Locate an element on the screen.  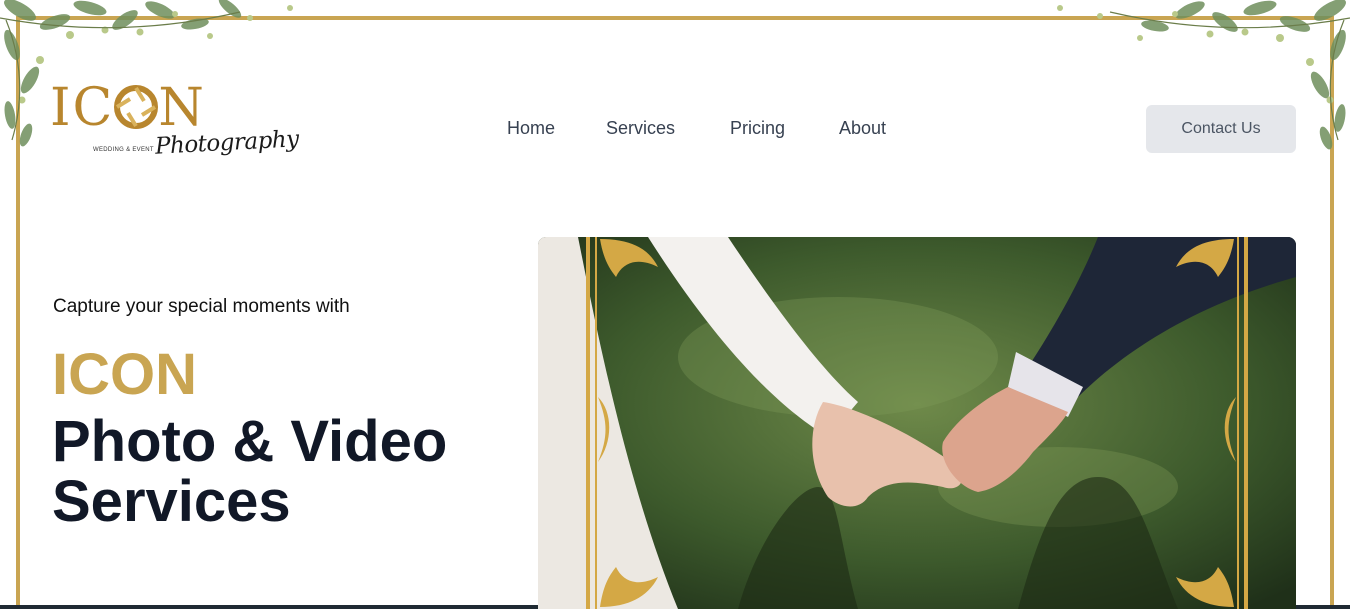
brand-logo: IC N WEDDING & EVENT Photography is located at coordinates (174, 128).